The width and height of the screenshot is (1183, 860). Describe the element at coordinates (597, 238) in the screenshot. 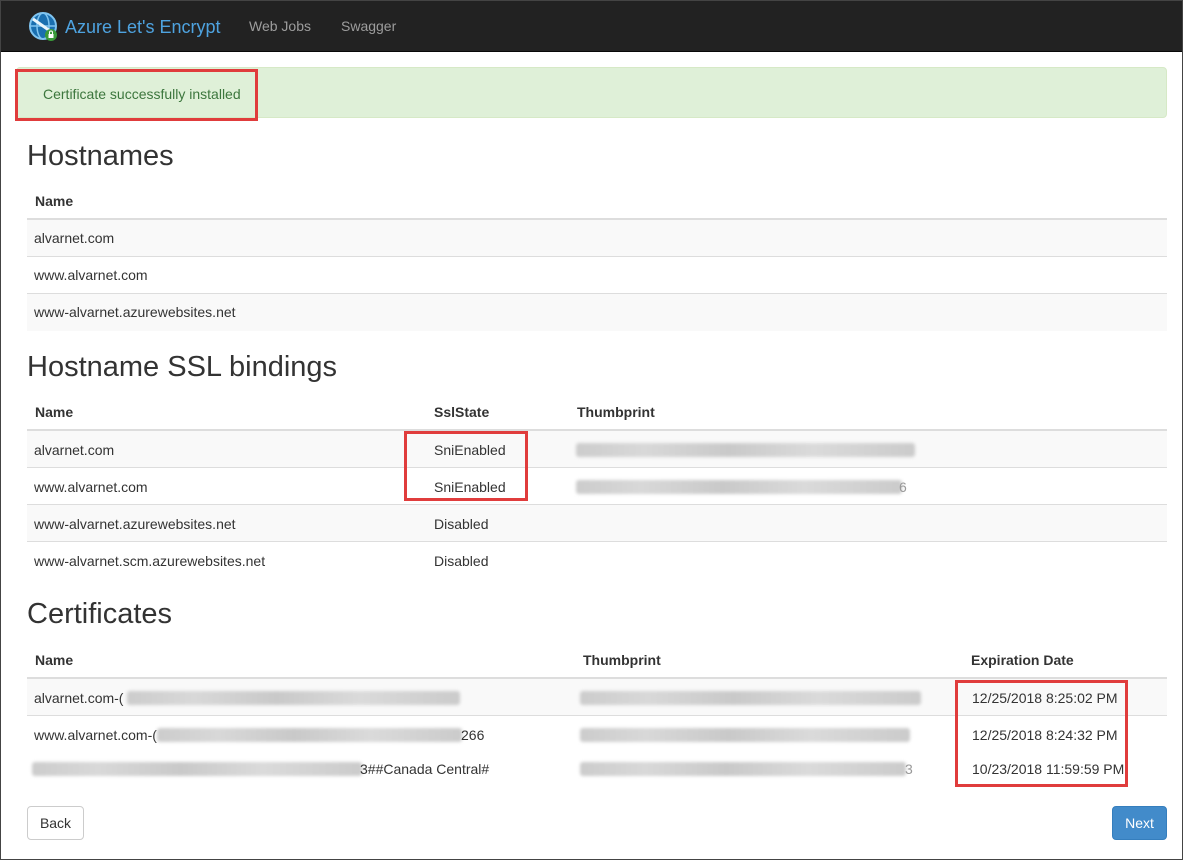

I see `table-row: alvarnet.com` at that location.